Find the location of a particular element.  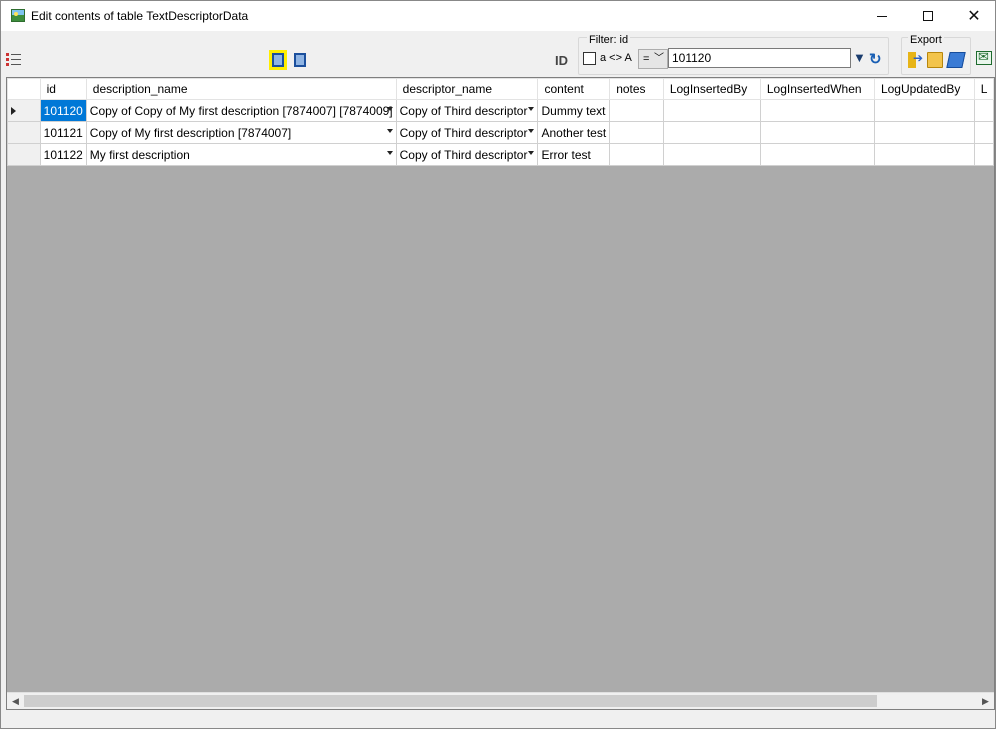

cell-content: Another test is located at coordinates (574, 132).